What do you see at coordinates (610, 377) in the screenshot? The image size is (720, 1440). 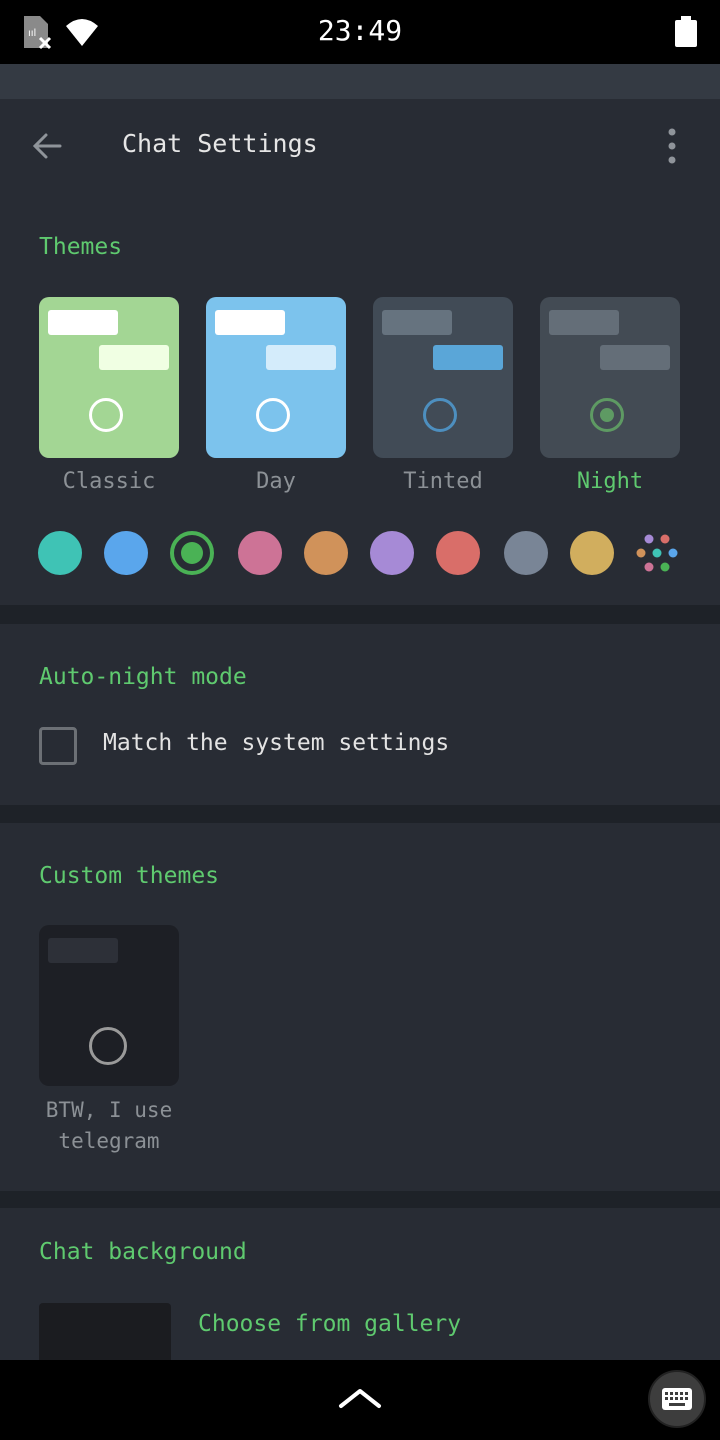 I see `theme-card-night` at bounding box center [610, 377].